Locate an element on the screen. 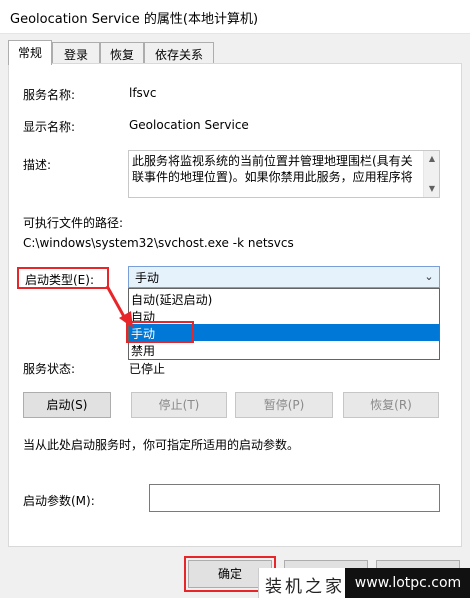  startup-type-value: 手动 is located at coordinates (147, 278).